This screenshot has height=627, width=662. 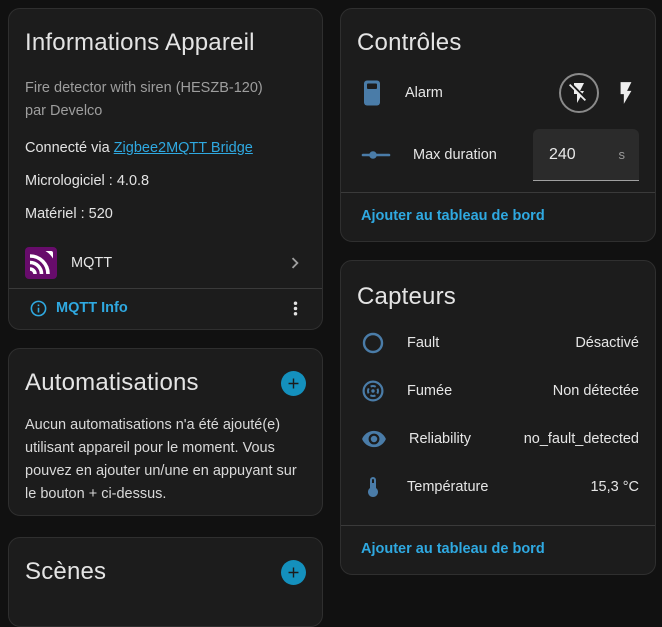 What do you see at coordinates (165, 309) in the screenshot?
I see `mqtt-info-row: MQTT Info` at bounding box center [165, 309].